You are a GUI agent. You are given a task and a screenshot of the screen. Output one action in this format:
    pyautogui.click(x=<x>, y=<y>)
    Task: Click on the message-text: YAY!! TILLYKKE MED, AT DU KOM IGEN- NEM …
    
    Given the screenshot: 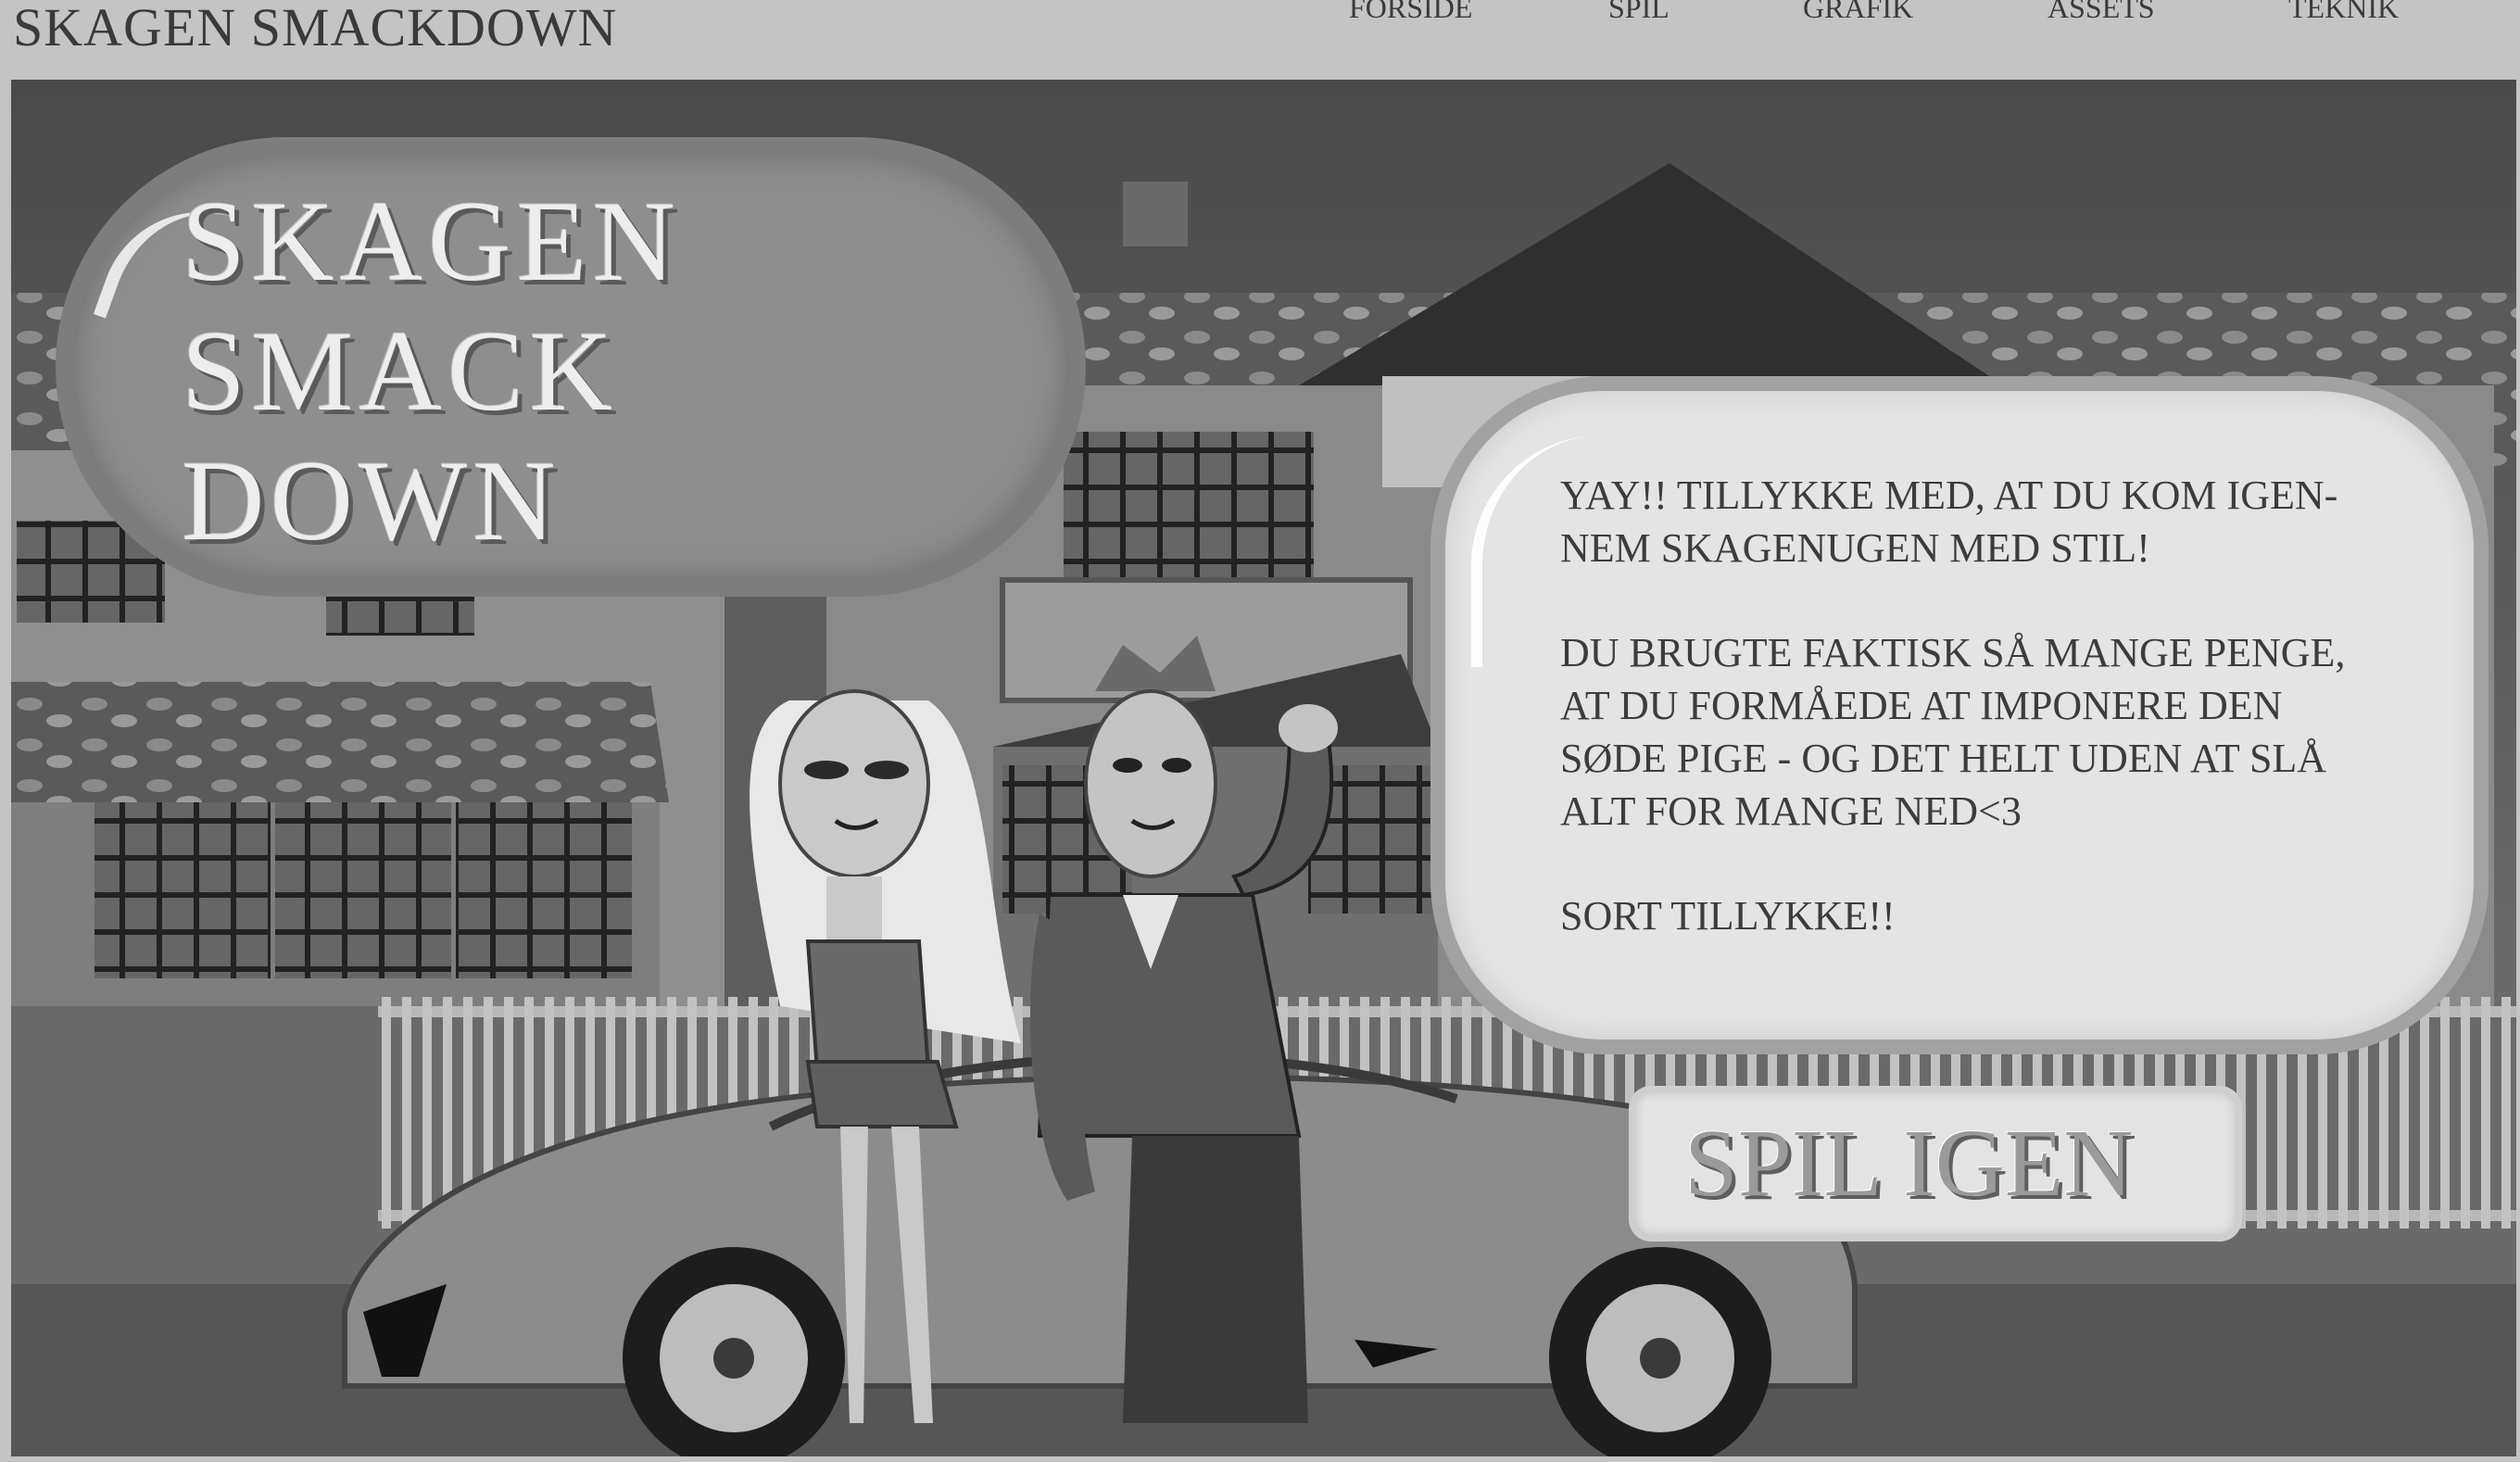 What is the action you would take?
    pyautogui.click(x=2005, y=705)
    